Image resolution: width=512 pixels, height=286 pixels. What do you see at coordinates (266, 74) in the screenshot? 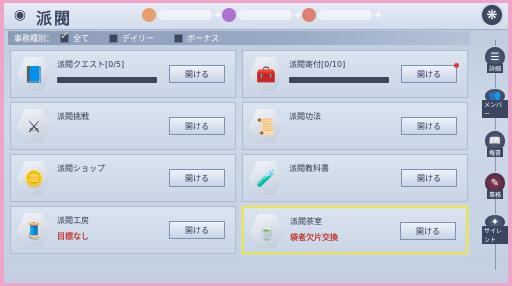
I see `donation-chest-icon: 🧰` at bounding box center [266, 74].